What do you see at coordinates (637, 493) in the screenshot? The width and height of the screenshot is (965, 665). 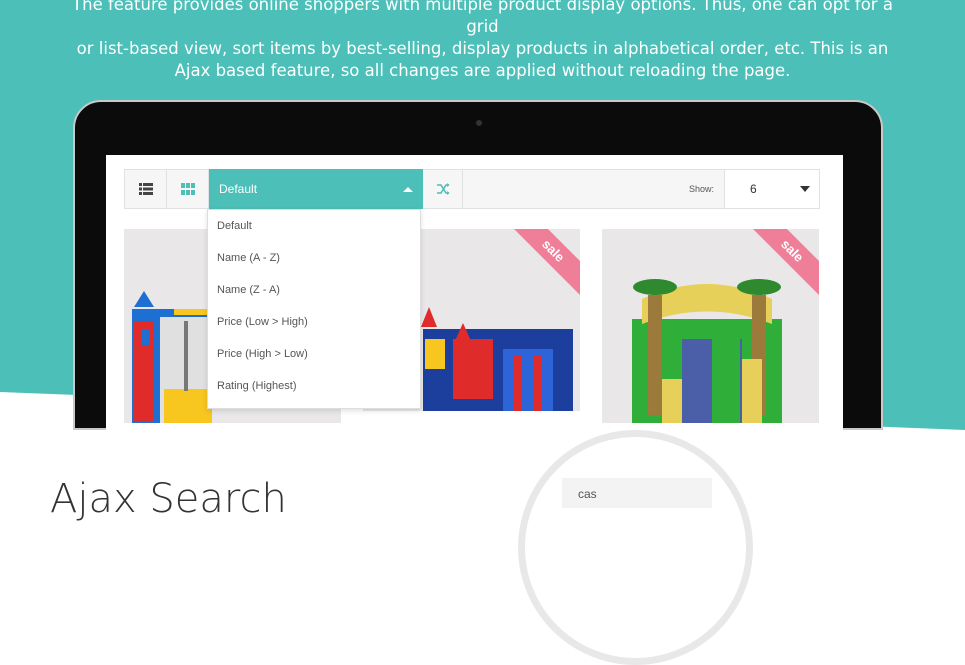 I see `search-input-preview: cas` at bounding box center [637, 493].